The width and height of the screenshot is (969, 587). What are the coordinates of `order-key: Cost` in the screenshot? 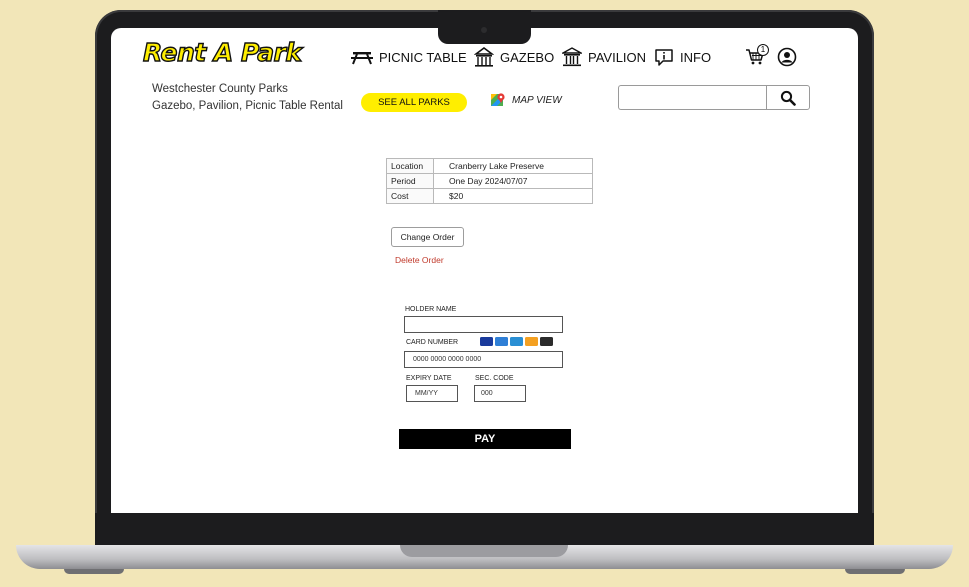 It's located at (410, 196).